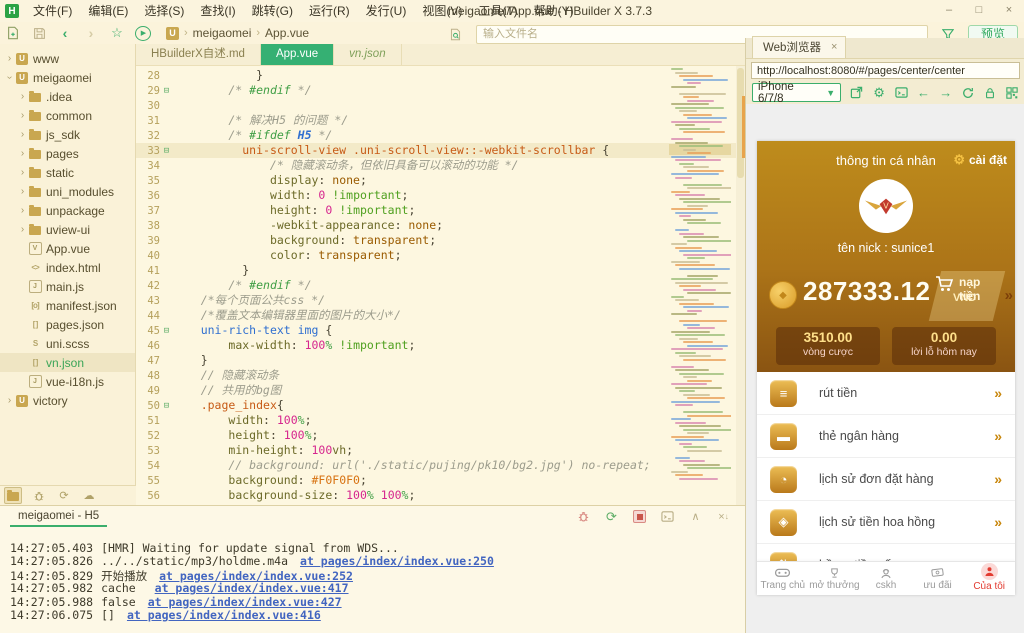 The width and height of the screenshot is (1024, 633). What do you see at coordinates (886, 479) in the screenshot?
I see `menu-item-order: ◔ lịch sử đơn đặt hàng »` at bounding box center [886, 479].